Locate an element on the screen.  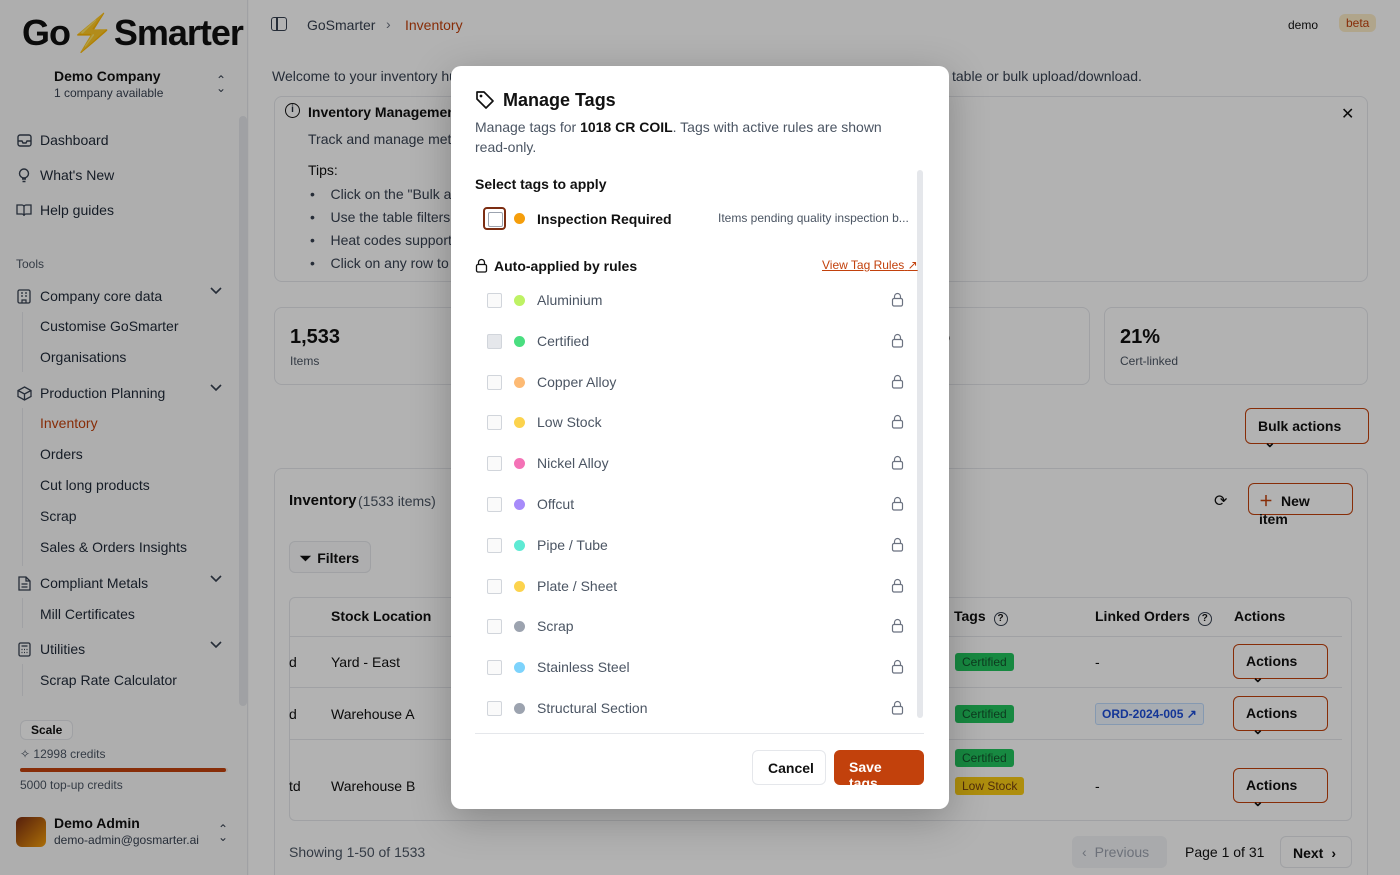
cancel-button: Cancel is located at coordinates (789, 767).